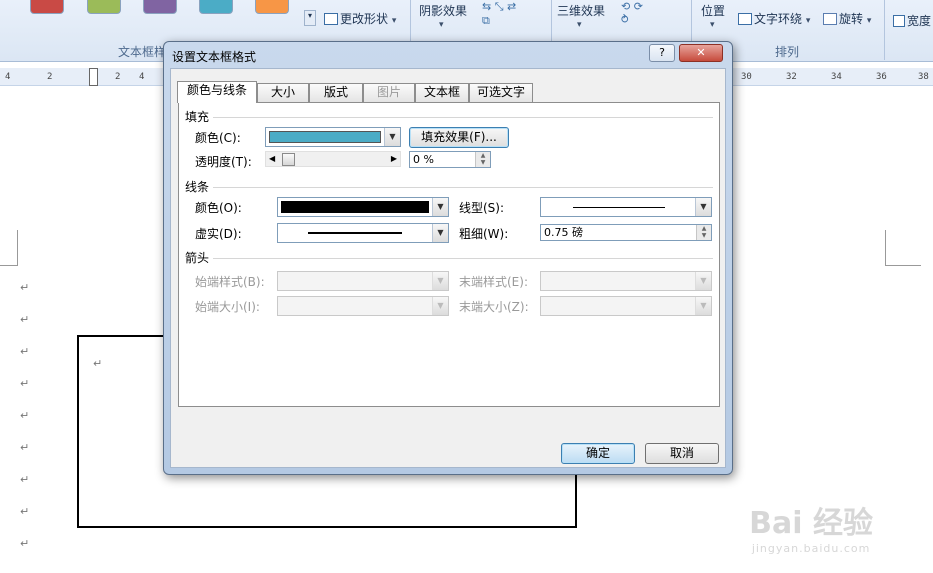 The width and height of the screenshot is (933, 573). Describe the element at coordinates (218, 234) in the screenshot. I see `dash-type-label: 虚实(D):` at that location.